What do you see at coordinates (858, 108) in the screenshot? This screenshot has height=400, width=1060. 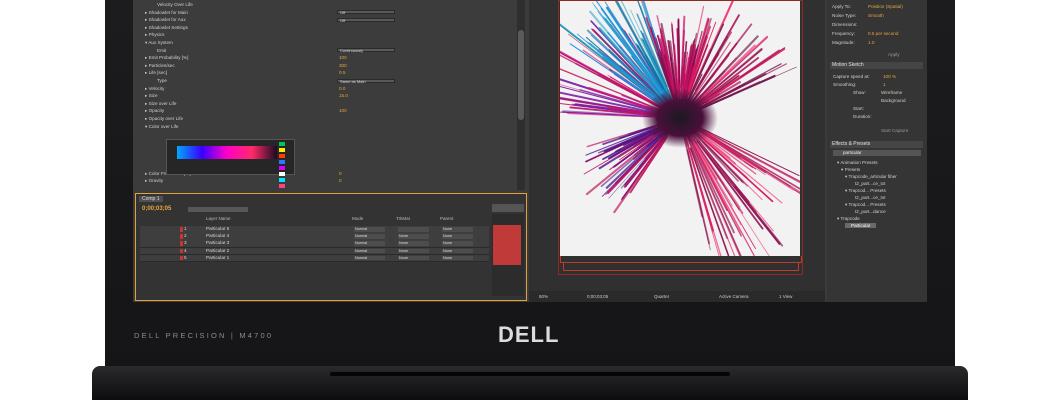 I see `motion-sketch-label: Start:` at bounding box center [858, 108].